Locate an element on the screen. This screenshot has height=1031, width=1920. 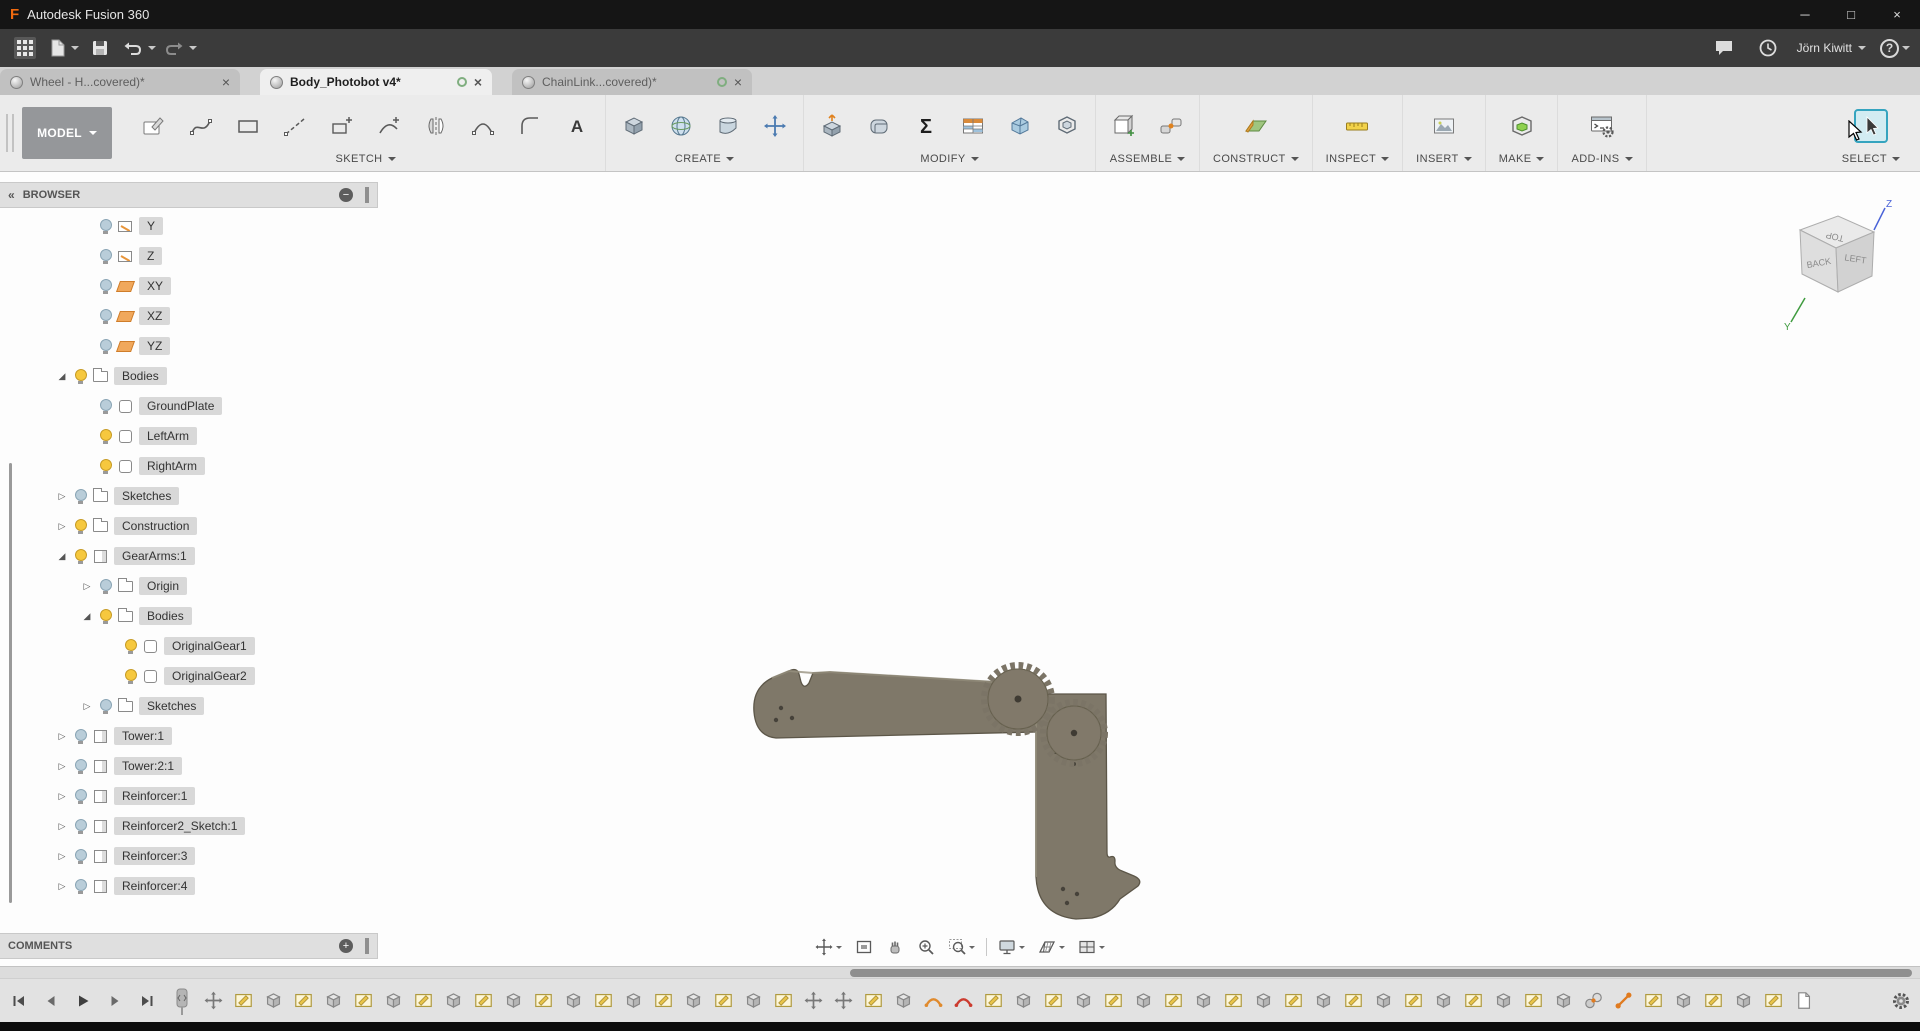
add-comment-button: + is located at coordinates (346, 946).